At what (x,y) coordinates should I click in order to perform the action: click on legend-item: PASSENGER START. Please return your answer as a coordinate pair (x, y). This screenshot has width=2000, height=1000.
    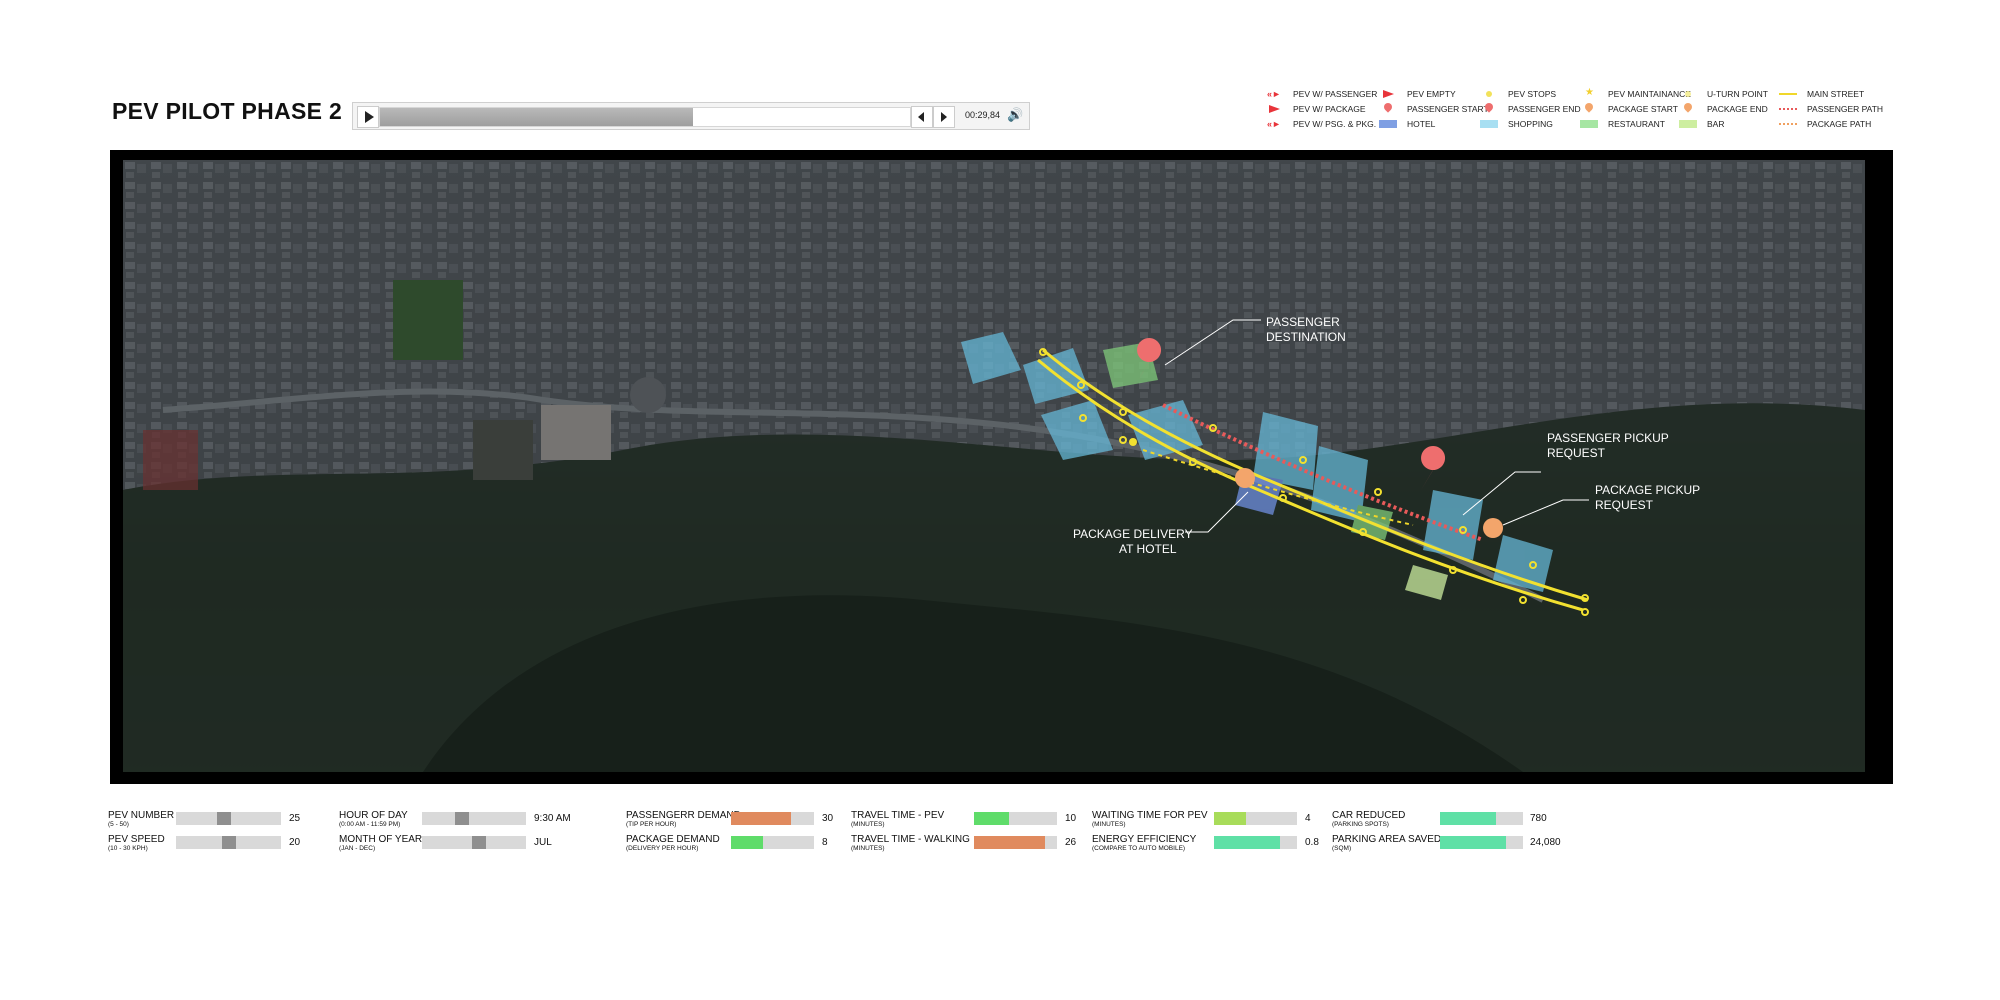
    Looking at the image, I should click on (1434, 107).